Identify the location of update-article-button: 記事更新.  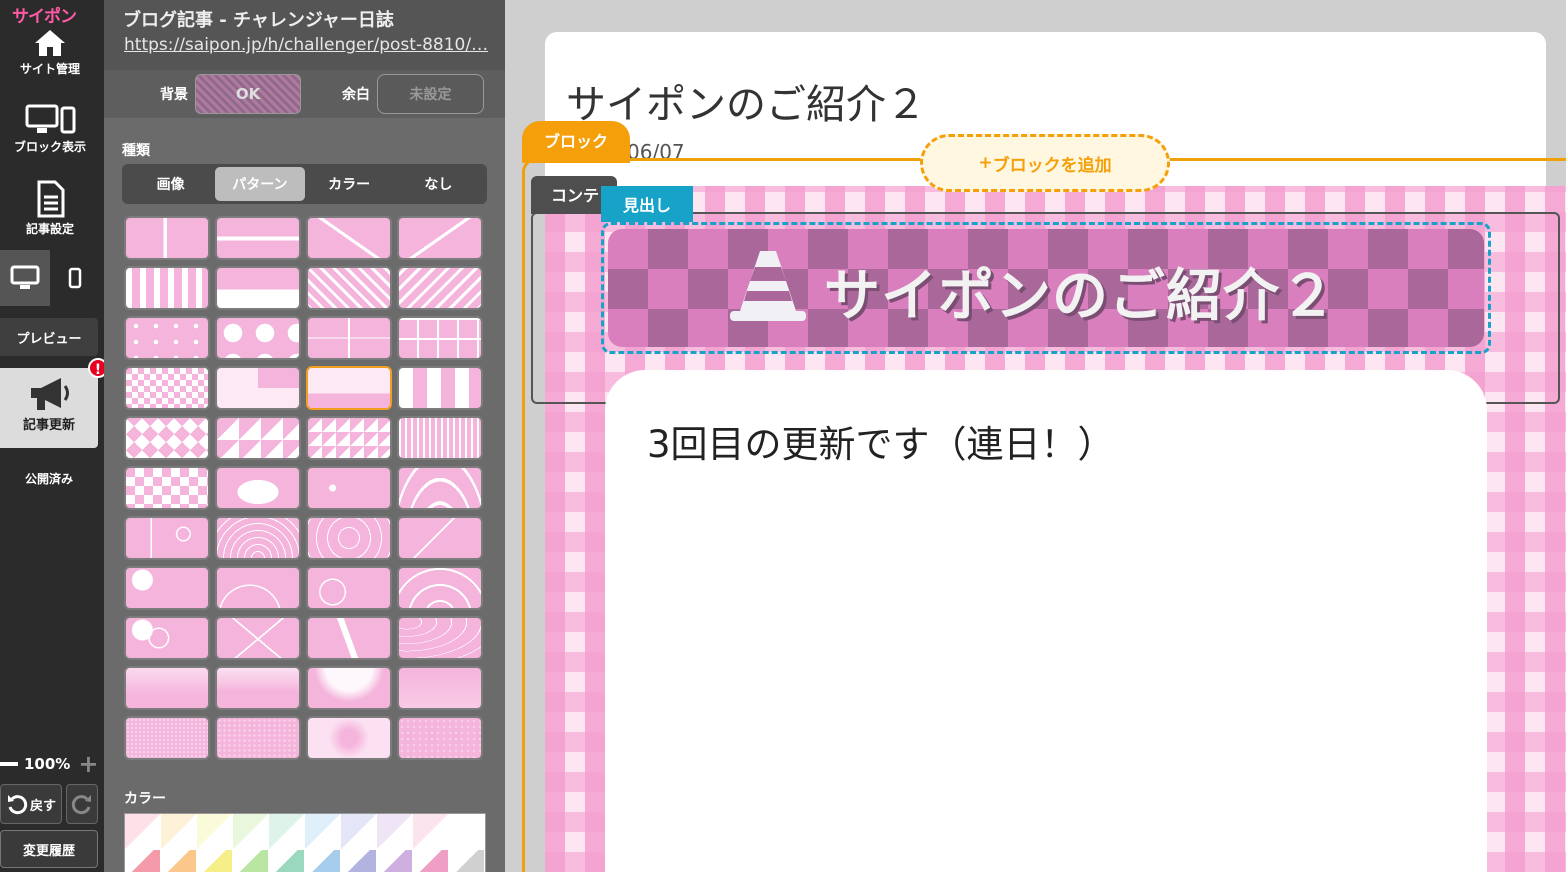
(49, 408).